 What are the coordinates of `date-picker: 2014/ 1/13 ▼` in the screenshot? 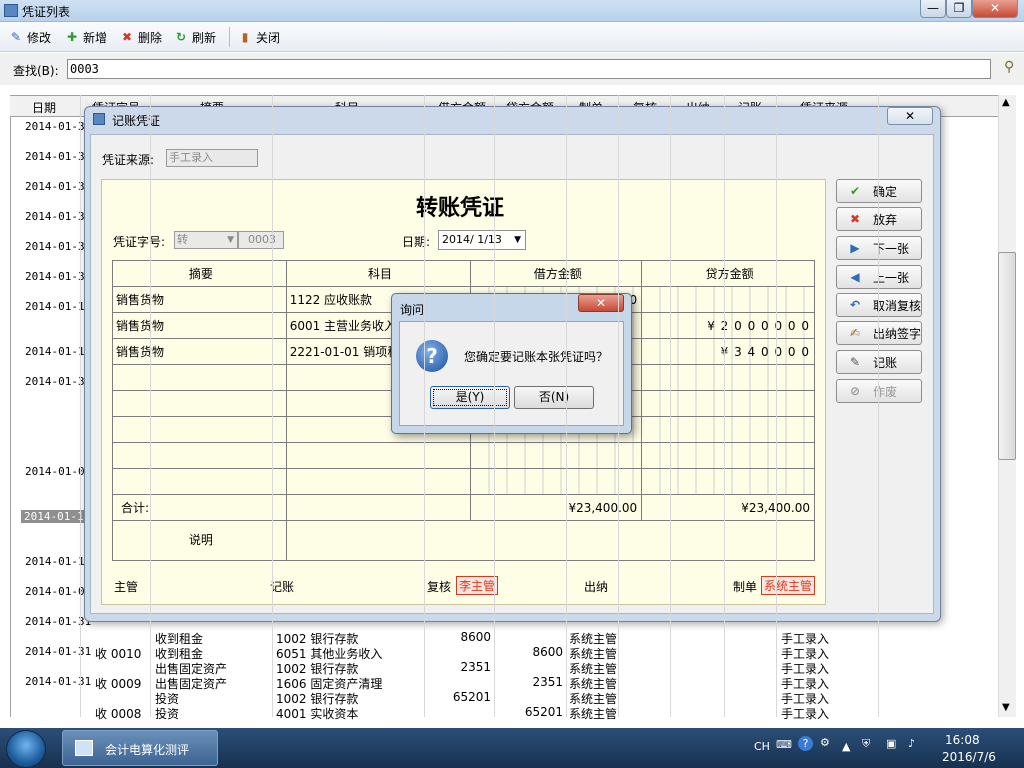 It's located at (482, 240).